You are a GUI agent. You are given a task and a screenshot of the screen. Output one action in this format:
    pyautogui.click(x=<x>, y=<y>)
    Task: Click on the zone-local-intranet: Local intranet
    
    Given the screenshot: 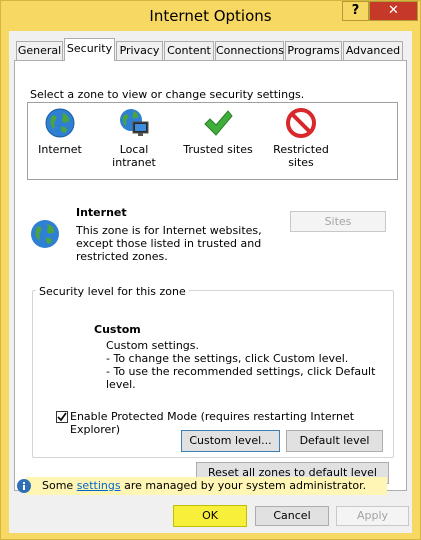 What is the action you would take?
    pyautogui.click(x=134, y=138)
    